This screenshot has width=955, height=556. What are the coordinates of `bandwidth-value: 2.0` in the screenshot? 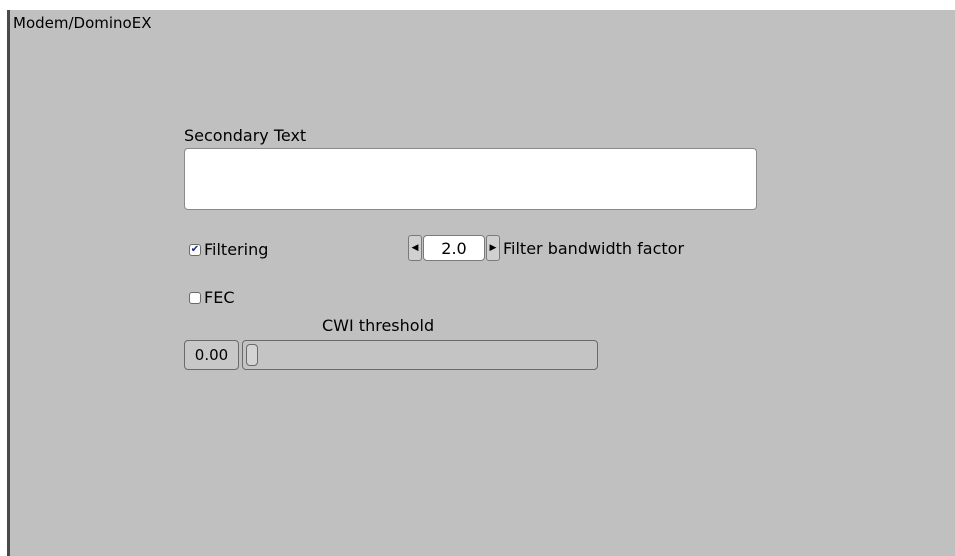 It's located at (454, 248).